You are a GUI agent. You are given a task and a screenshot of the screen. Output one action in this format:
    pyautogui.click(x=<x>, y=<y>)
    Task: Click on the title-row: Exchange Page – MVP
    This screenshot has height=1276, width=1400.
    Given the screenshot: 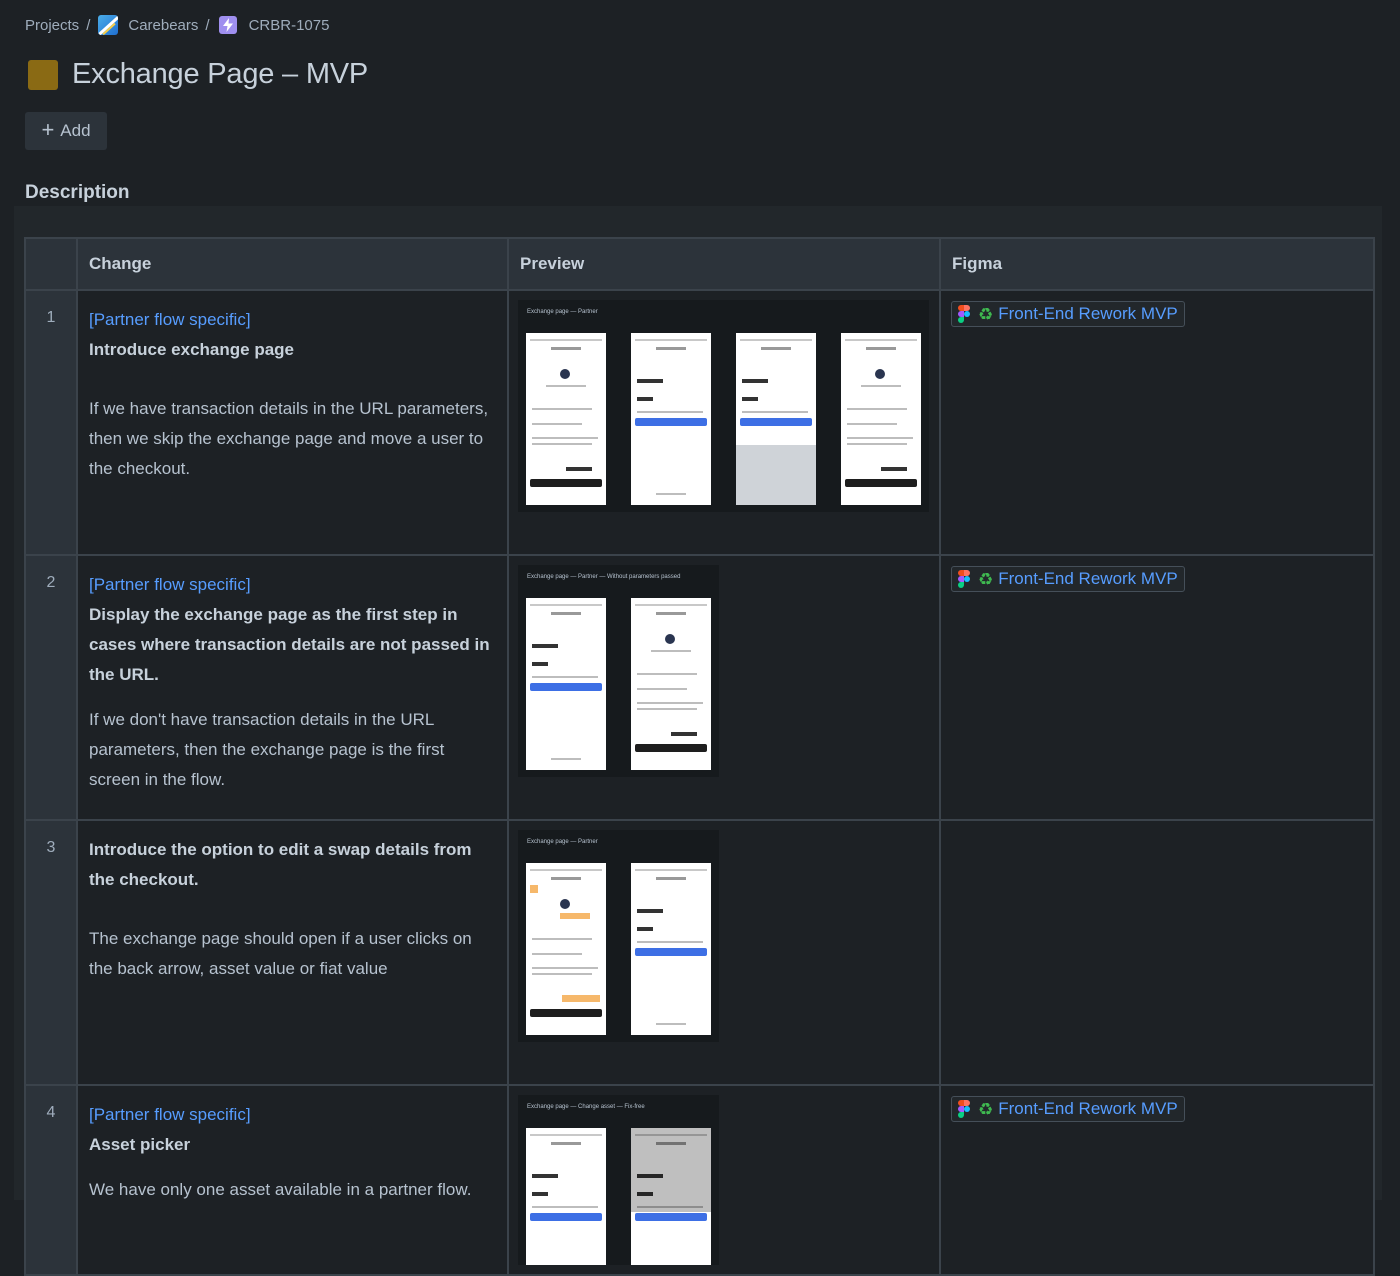 What is the action you would take?
    pyautogui.click(x=198, y=74)
    